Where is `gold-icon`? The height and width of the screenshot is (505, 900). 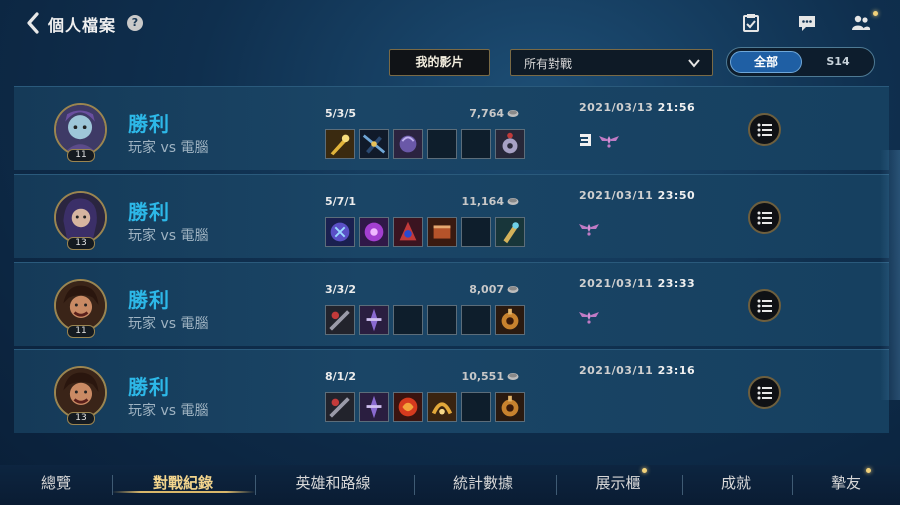 gold-icon is located at coordinates (513, 376).